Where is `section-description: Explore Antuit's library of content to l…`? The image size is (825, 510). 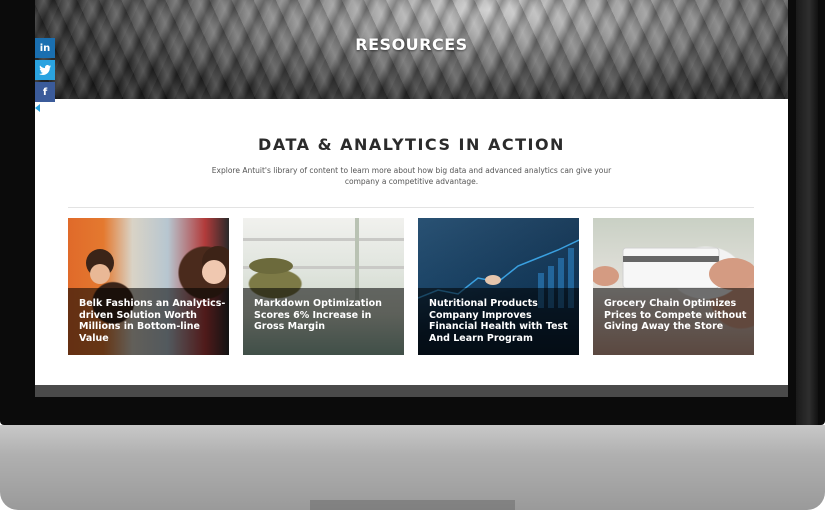 section-description: Explore Antuit's library of content to l… is located at coordinates (411, 176).